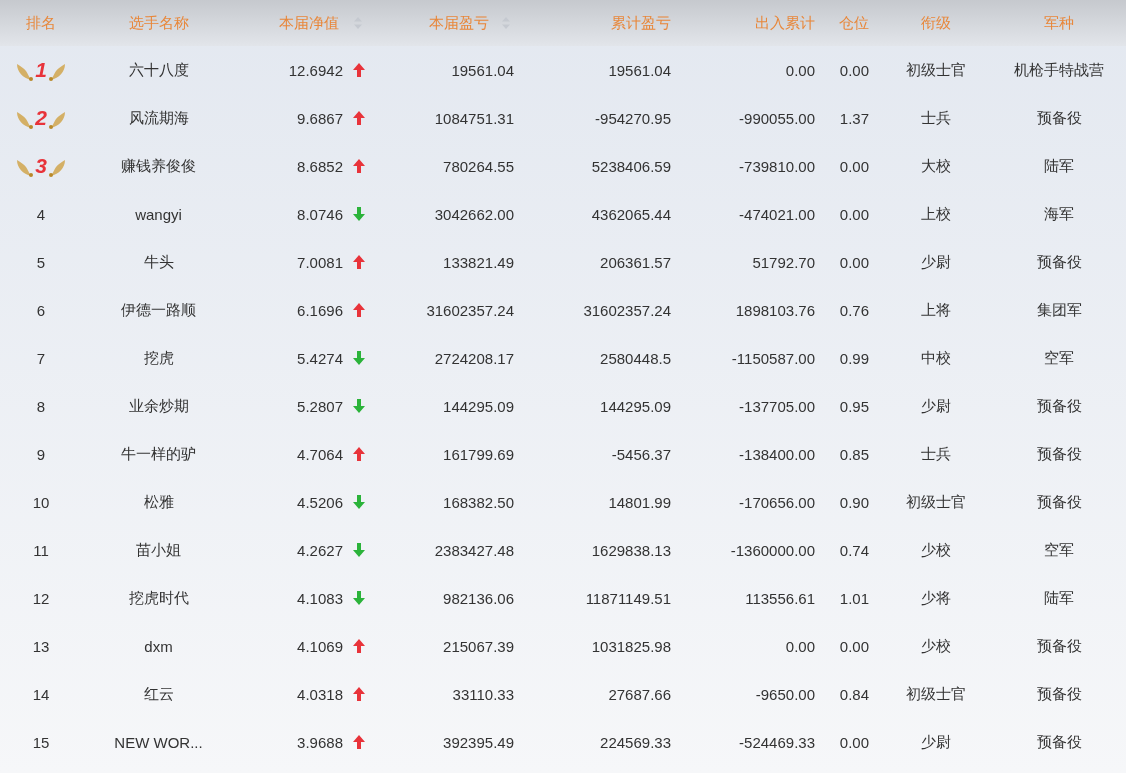 The width and height of the screenshot is (1126, 773). What do you see at coordinates (631, 166) in the screenshot?
I see `total-profit-value: 5238406.59` at bounding box center [631, 166].